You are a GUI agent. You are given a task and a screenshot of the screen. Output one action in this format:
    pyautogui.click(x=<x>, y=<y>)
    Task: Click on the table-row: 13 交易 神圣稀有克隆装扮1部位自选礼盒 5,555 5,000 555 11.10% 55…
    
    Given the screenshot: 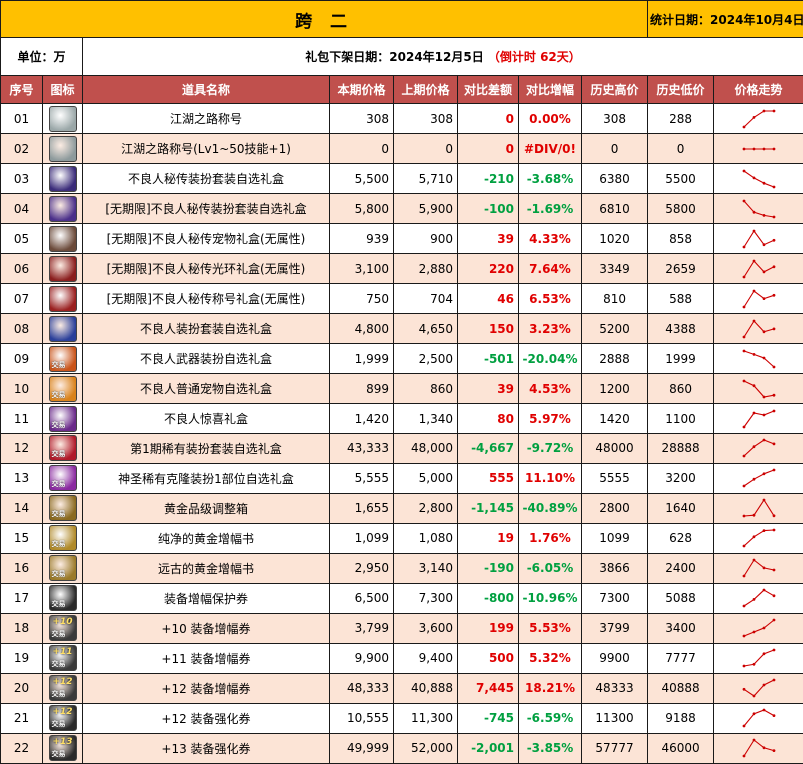 What is the action you would take?
    pyautogui.click(x=401, y=478)
    